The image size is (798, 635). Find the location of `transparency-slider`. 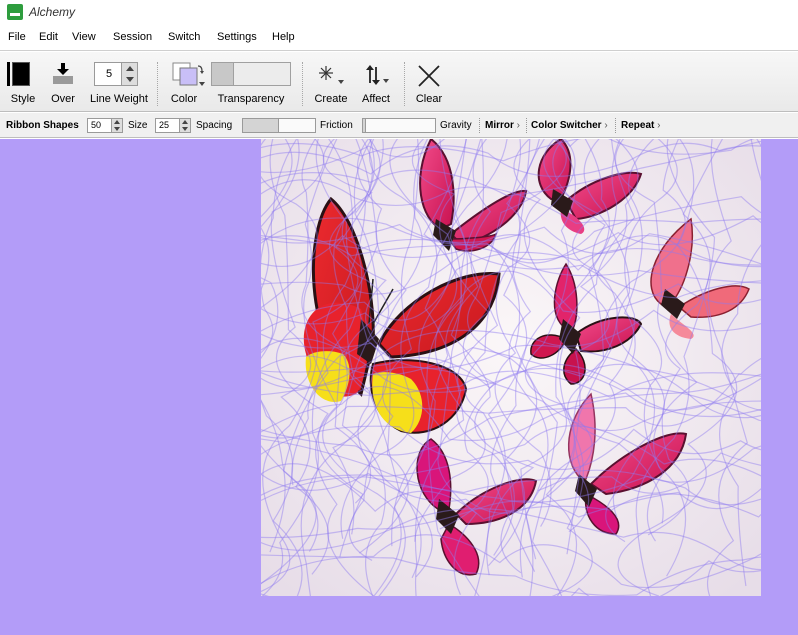

transparency-slider is located at coordinates (251, 74).